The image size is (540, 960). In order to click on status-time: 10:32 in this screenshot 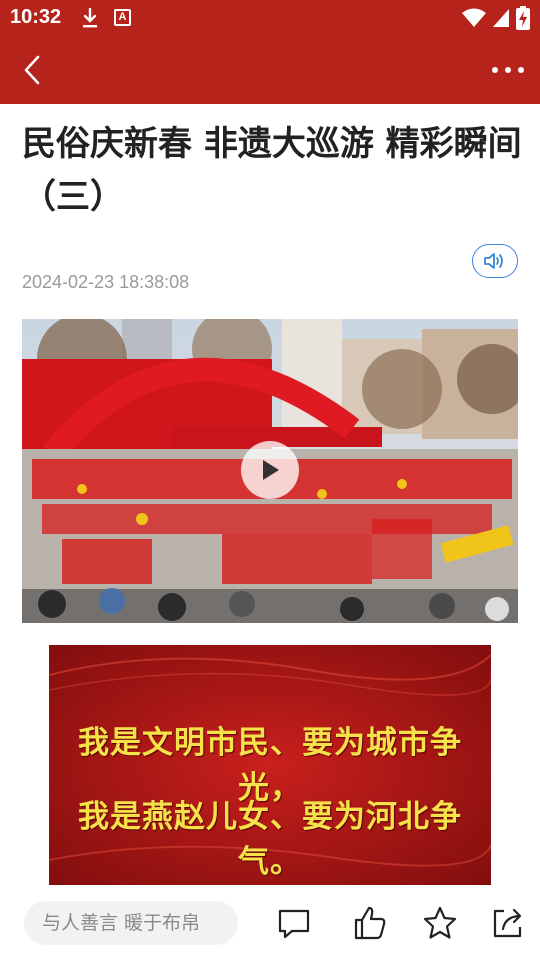, I will do `click(36, 17)`.